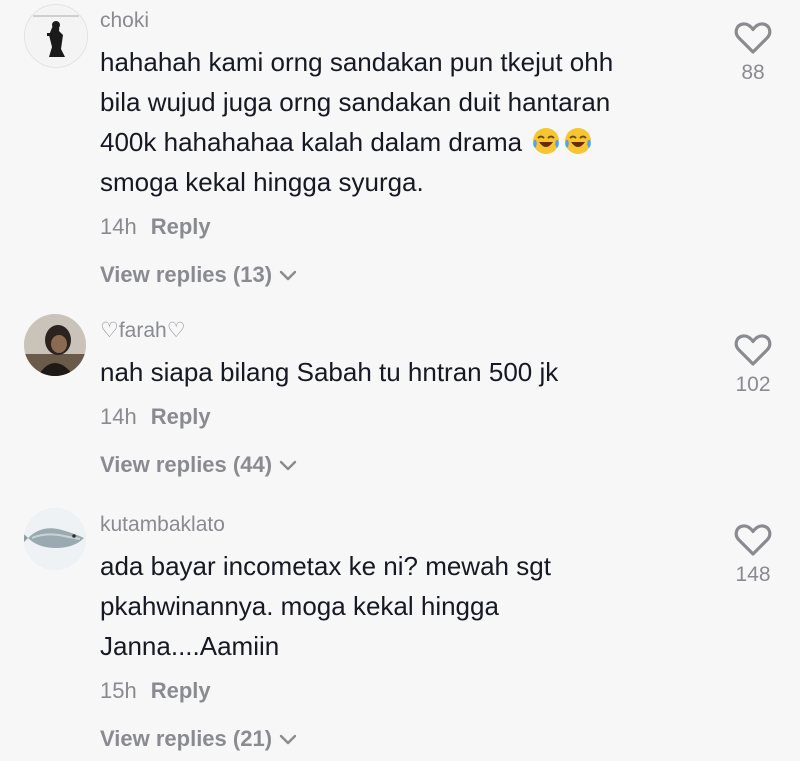 The image size is (800, 761). Describe the element at coordinates (753, 384) in the screenshot. I see `like-count: 102` at that location.